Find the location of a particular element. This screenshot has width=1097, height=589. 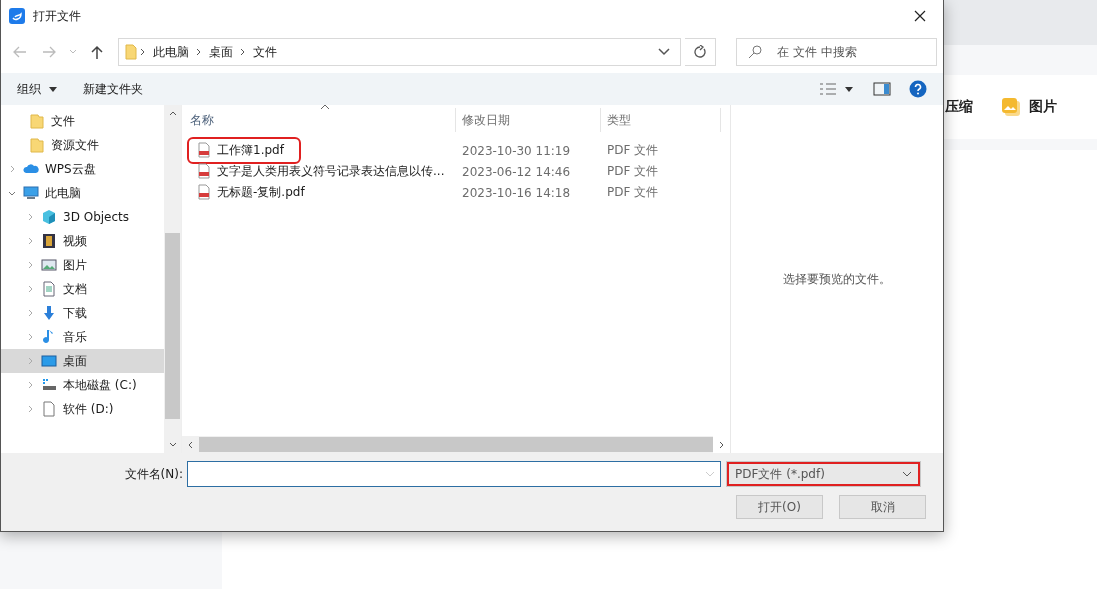

download-arrow-icon is located at coordinates (49, 313).